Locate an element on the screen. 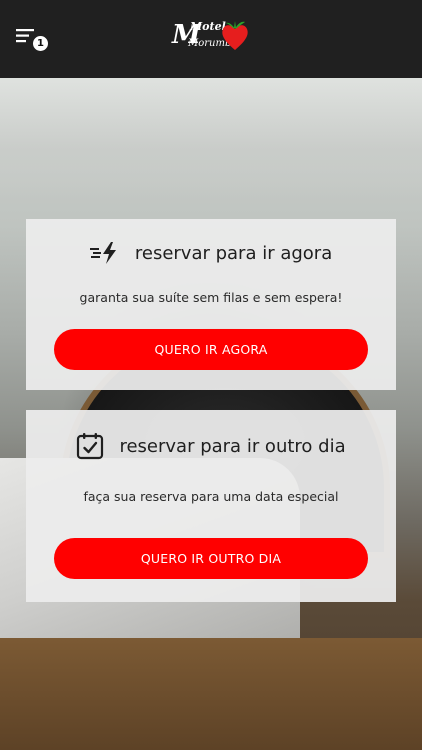  menu-button: 1 is located at coordinates (33, 41).